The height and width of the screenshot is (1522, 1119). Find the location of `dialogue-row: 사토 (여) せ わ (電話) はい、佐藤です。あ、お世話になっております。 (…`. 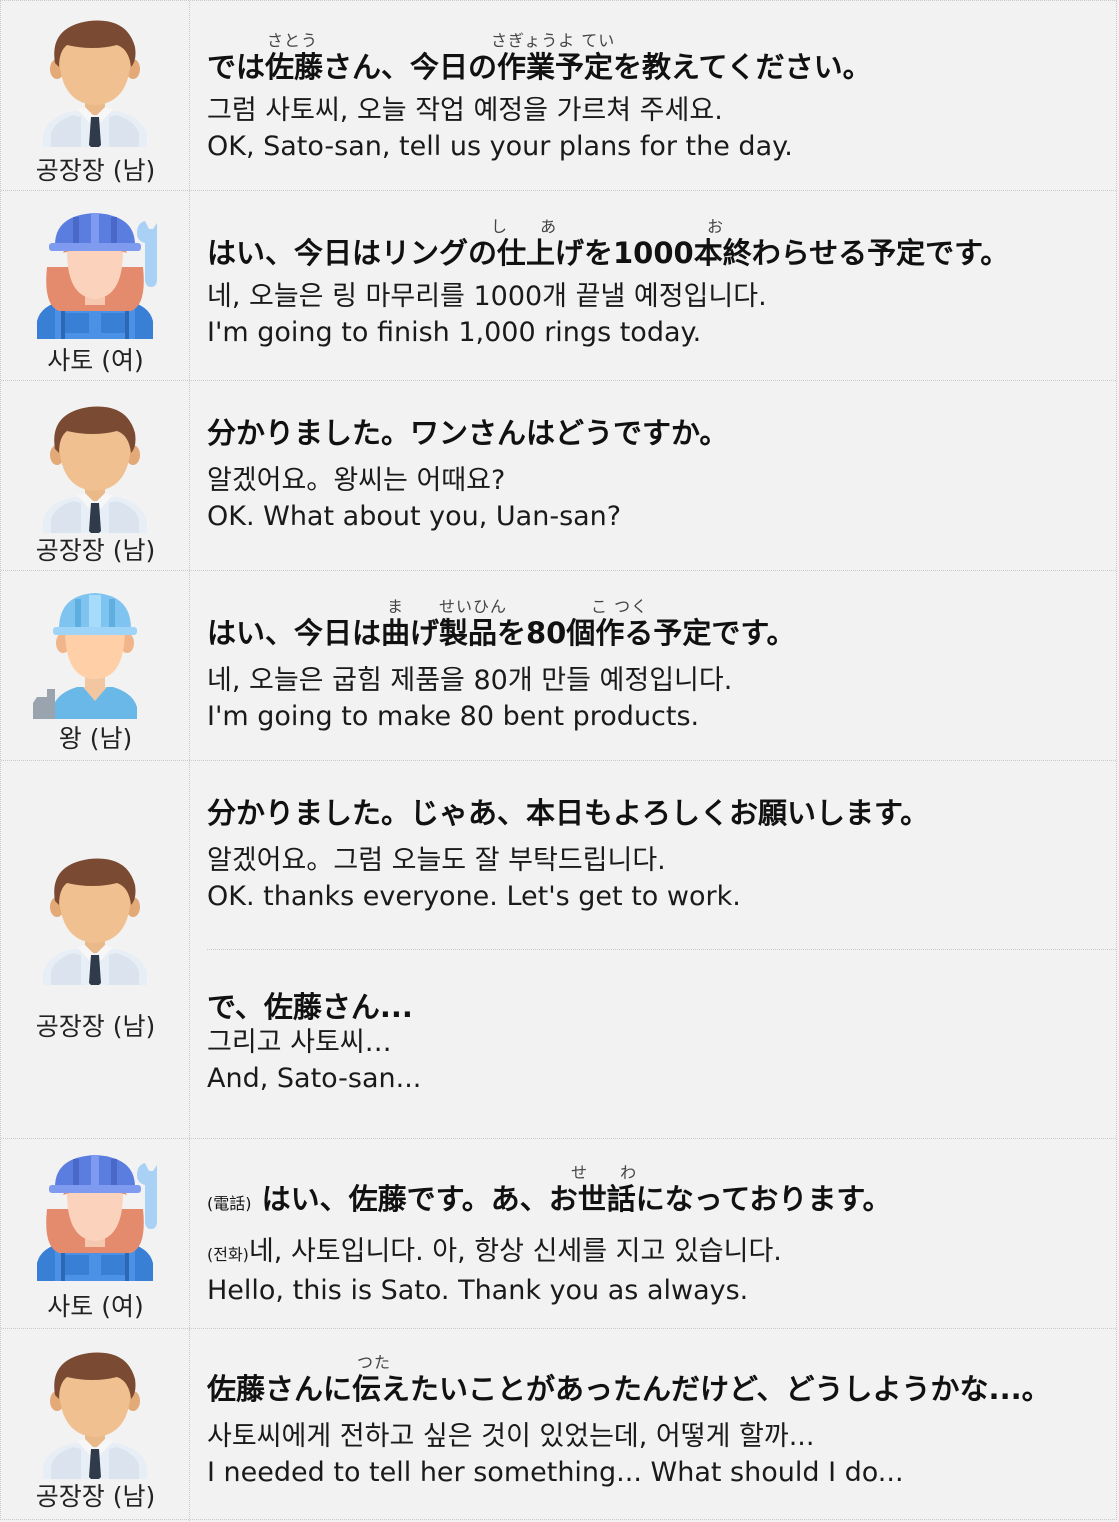

dialogue-row: 사토 (여) せ わ (電話) はい、佐藤です。あ、お世話になっております。 (… is located at coordinates (558, 1234).